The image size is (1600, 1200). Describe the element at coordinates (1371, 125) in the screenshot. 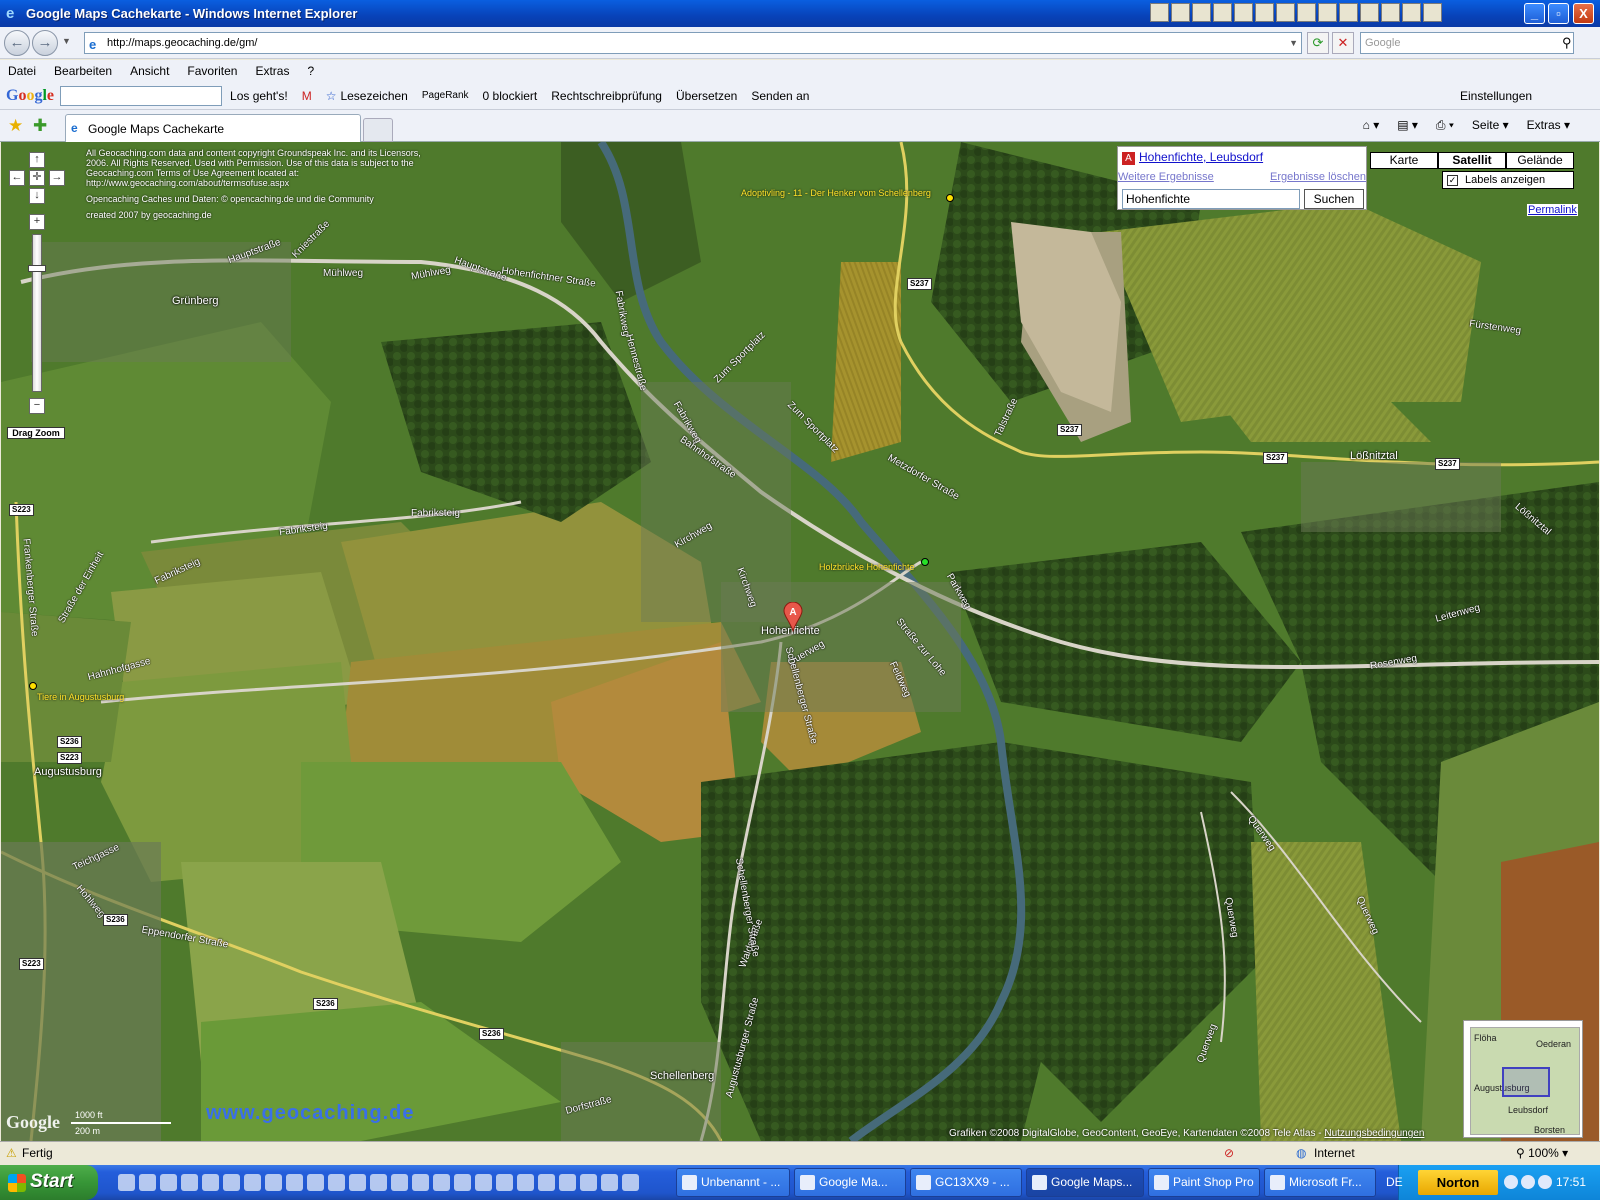

I see `home-icon: ⌂ ▾` at that location.